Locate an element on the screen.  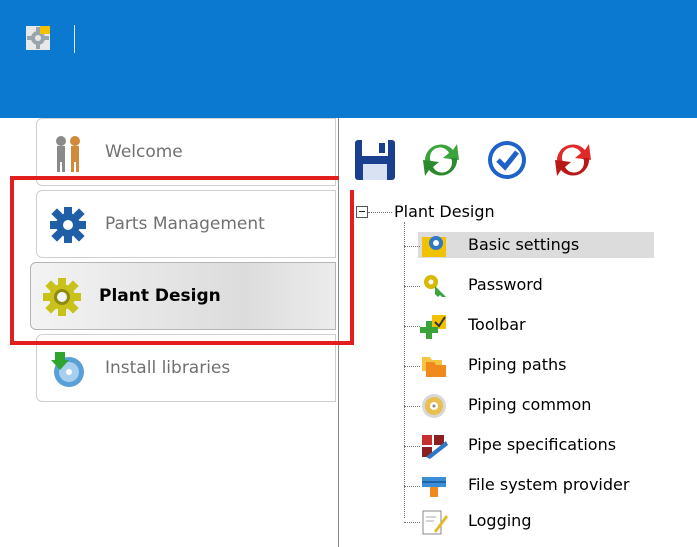
tree-item-piping-common: Piping common is located at coordinates (549, 405).